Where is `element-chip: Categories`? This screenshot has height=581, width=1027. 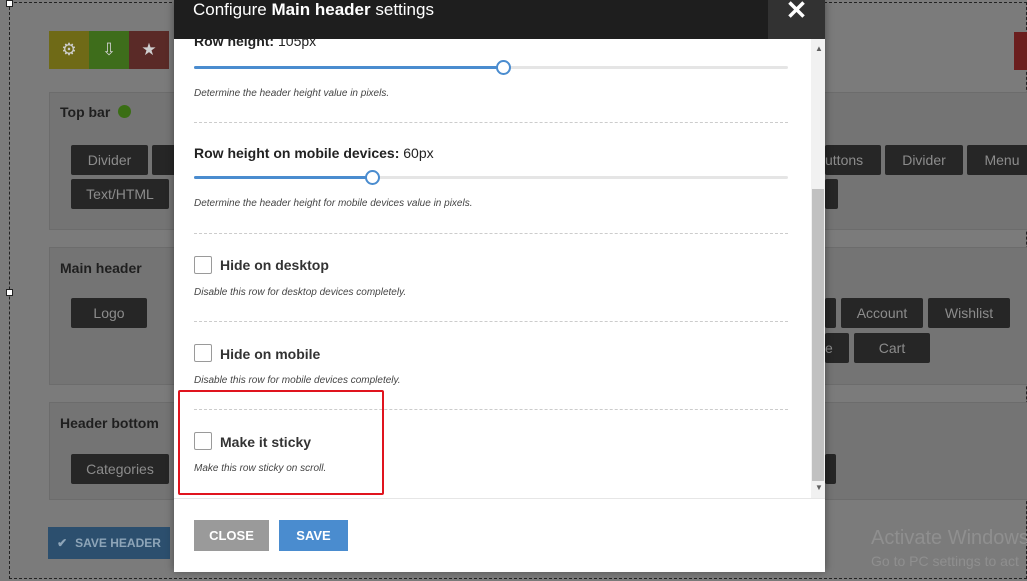
element-chip: Categories is located at coordinates (120, 469).